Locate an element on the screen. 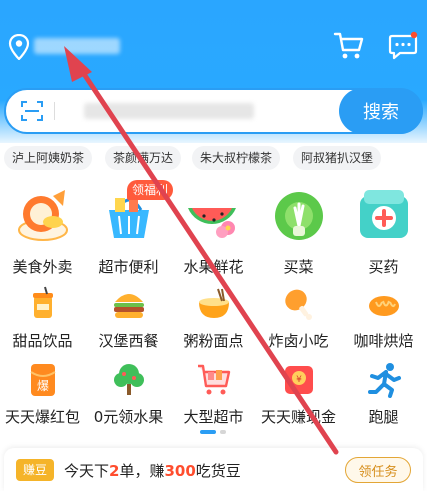 Image resolution: width=427 pixels, height=491 pixels. bean-task-text: 今天下2单，赚300吃货豆 is located at coordinates (152, 471).